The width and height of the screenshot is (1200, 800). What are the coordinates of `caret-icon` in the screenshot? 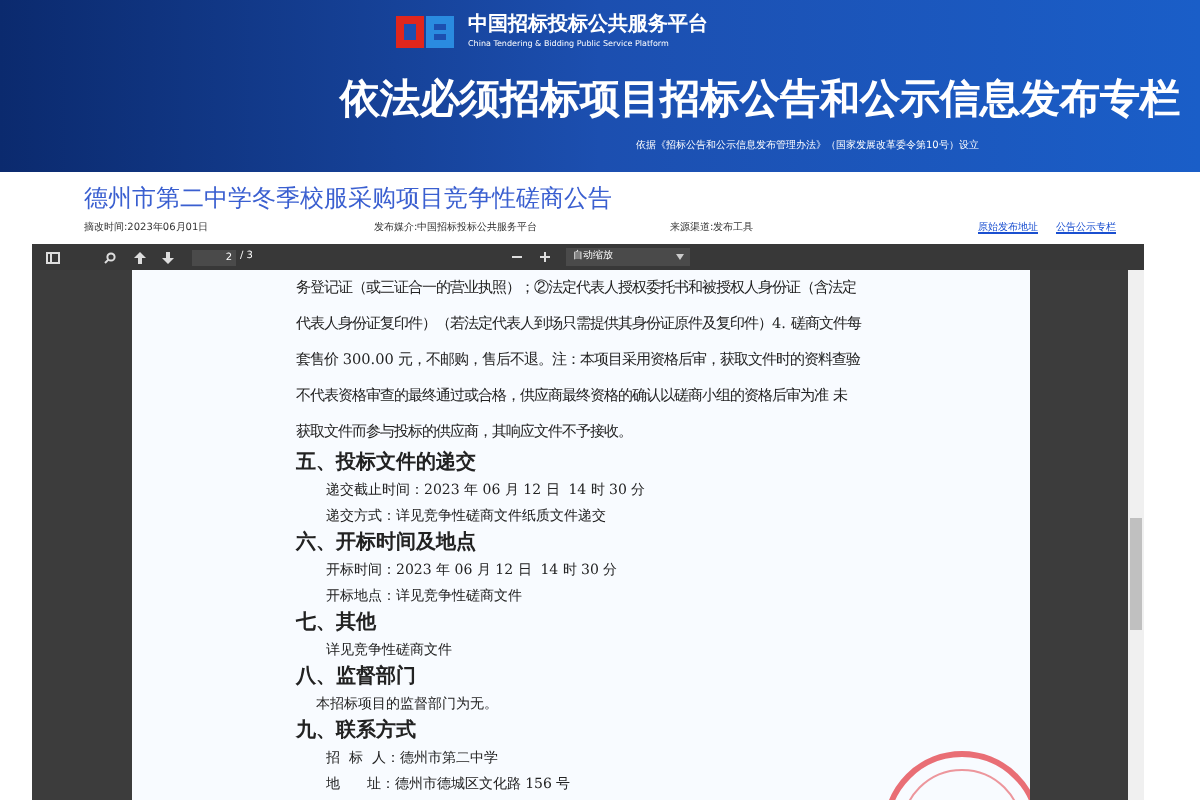 It's located at (680, 257).